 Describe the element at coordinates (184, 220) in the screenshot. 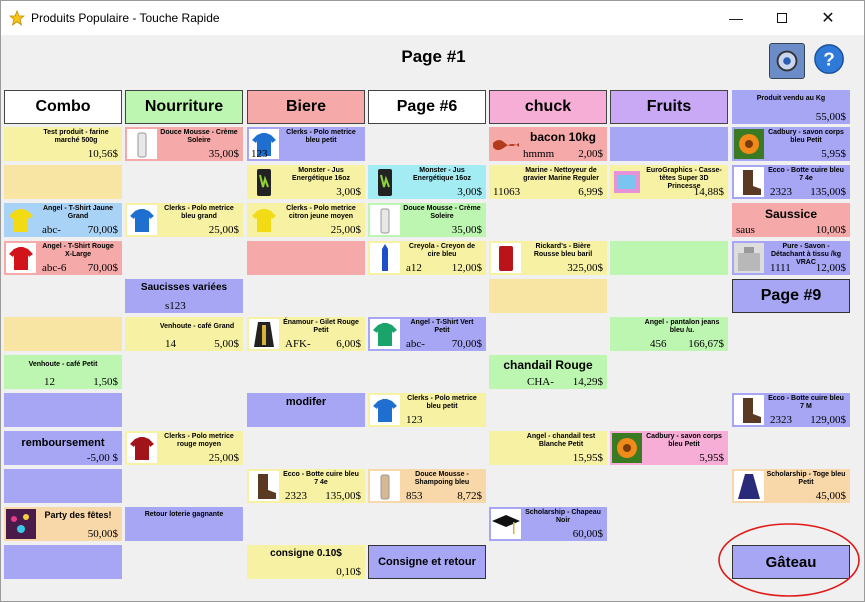

I see `product-tile: Clerks - Polo metrice bleu grand 25,00$` at that location.